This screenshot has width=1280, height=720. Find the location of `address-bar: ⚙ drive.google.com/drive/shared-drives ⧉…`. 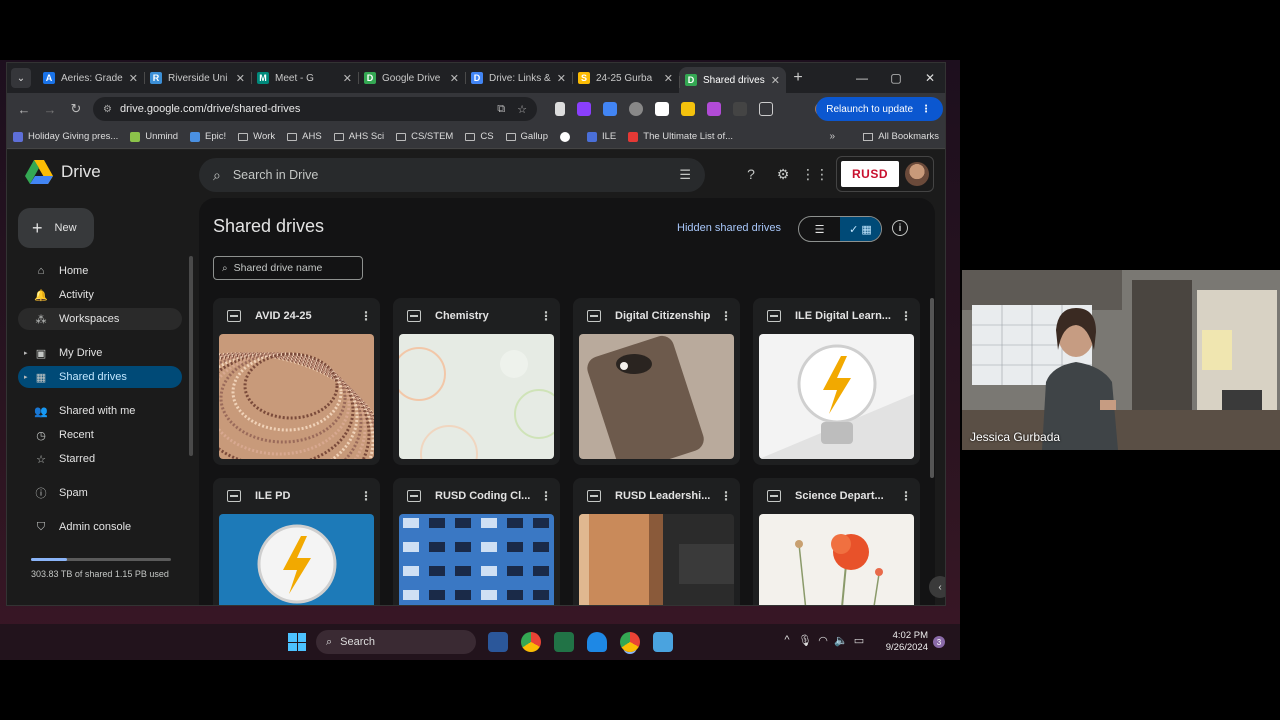

address-bar: ⚙ drive.google.com/drive/shared-drives ⧉… is located at coordinates (315, 109).